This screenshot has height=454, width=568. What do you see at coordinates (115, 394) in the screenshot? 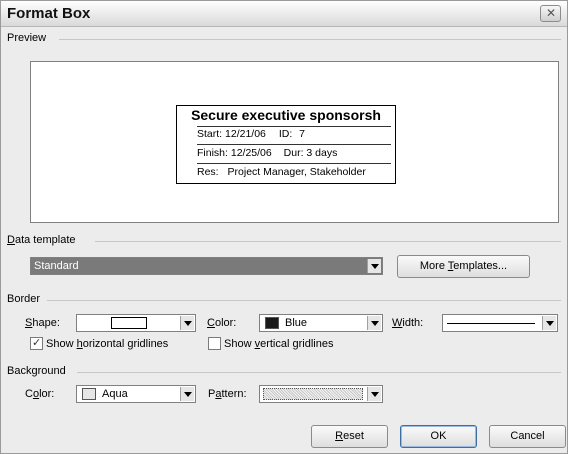
I see `background-color-value: Aqua` at bounding box center [115, 394].